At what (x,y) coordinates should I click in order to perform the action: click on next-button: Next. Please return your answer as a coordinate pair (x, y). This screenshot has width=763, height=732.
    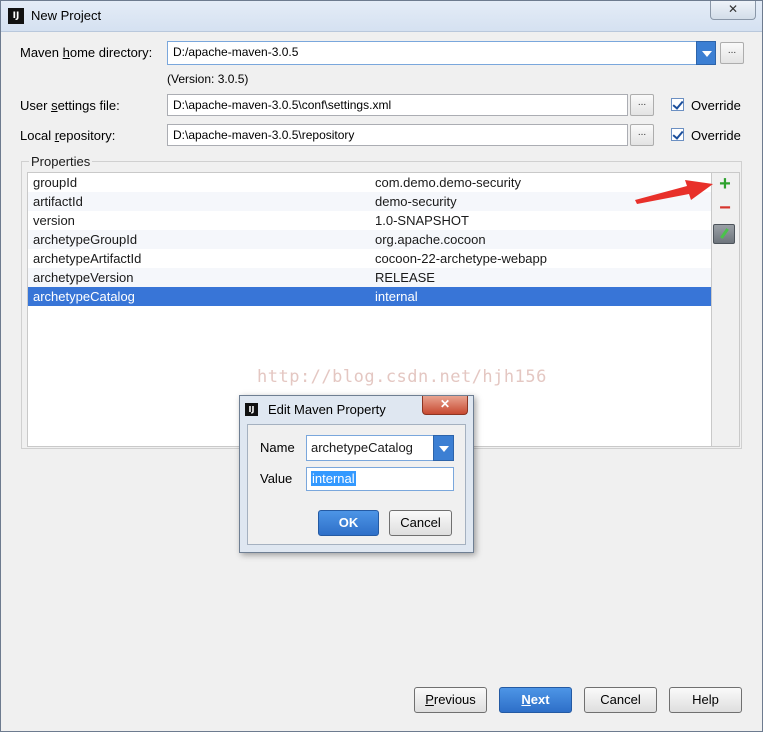
    Looking at the image, I should click on (535, 700).